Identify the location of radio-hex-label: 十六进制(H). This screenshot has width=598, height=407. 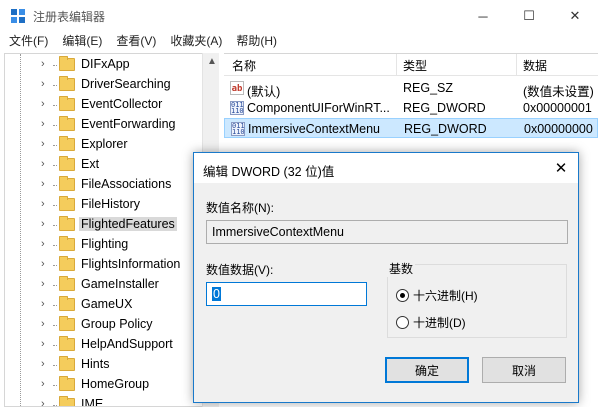
(445, 296).